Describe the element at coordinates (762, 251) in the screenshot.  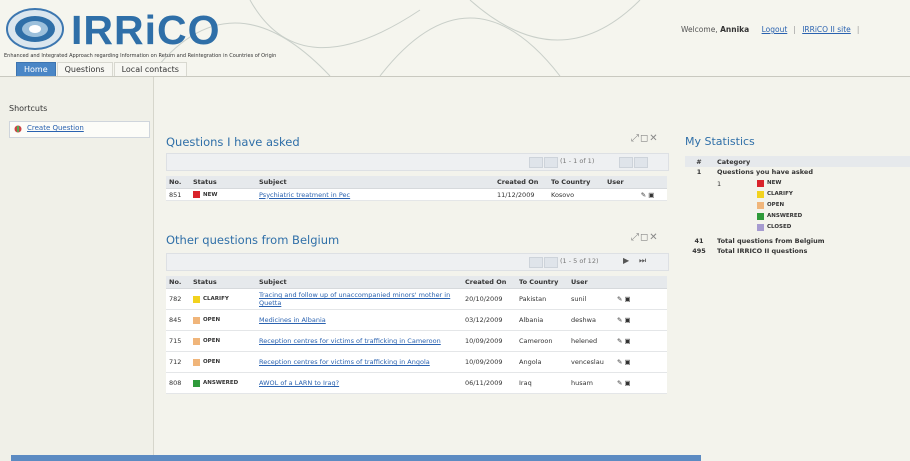
I see `stat-label: Total IRRICO II questions` at that location.